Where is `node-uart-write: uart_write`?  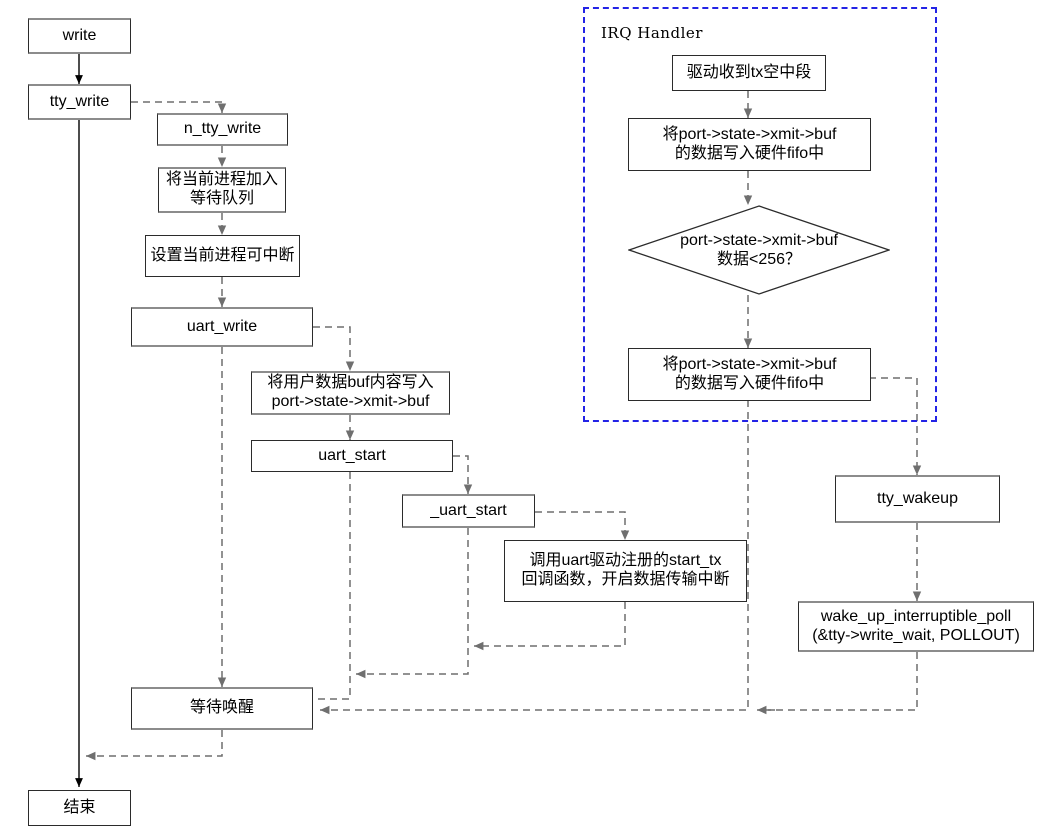
node-uart-write: uart_write is located at coordinates (222, 327).